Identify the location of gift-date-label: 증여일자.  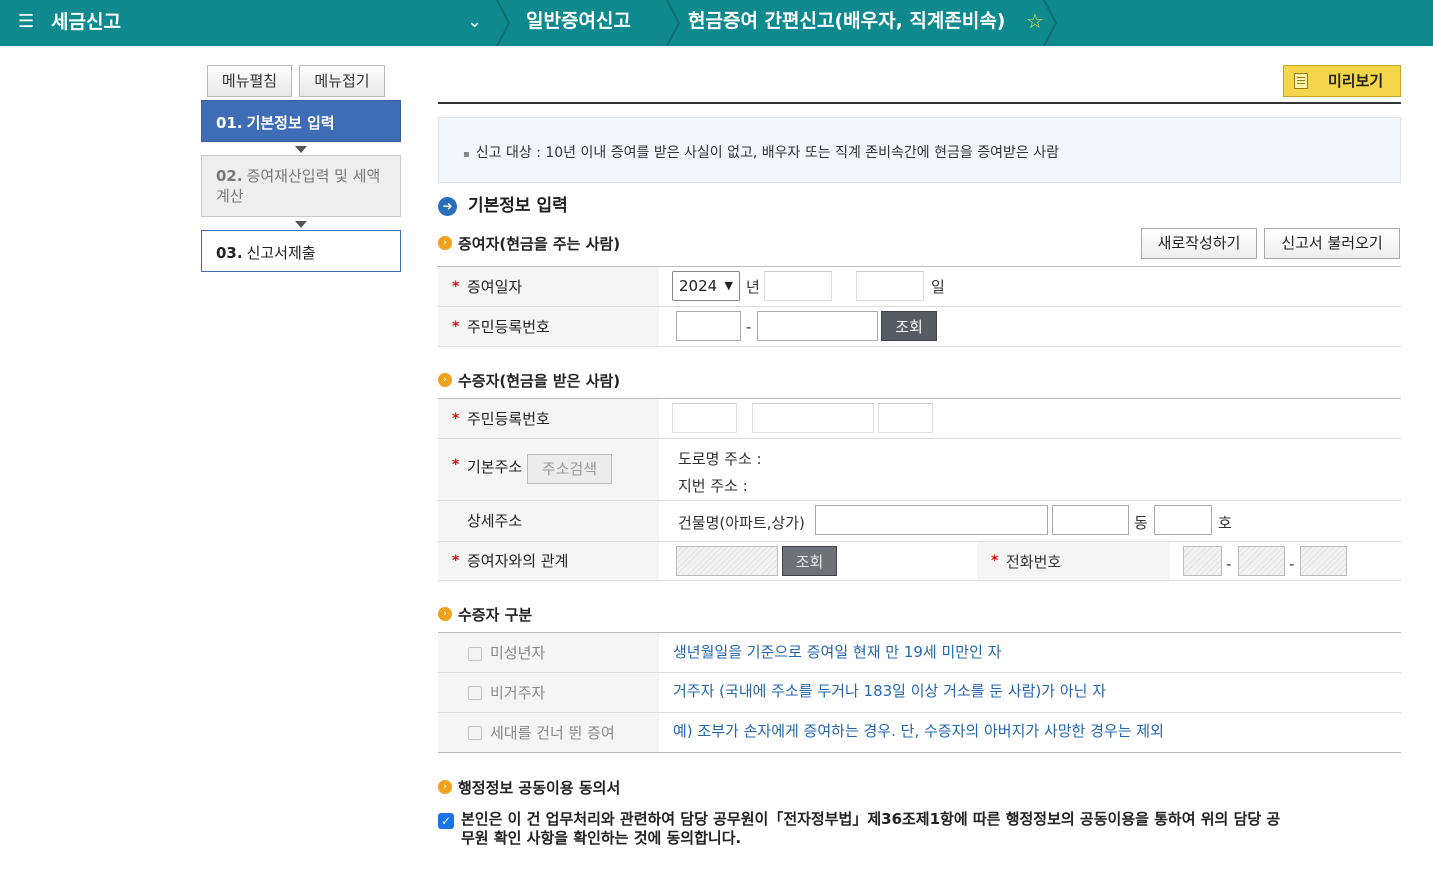
(495, 286).